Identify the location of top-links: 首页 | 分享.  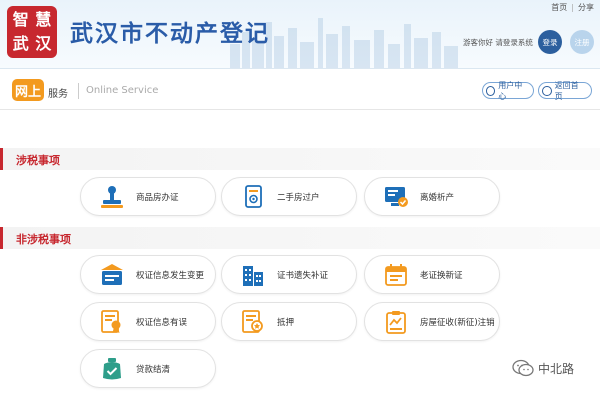
(572, 7).